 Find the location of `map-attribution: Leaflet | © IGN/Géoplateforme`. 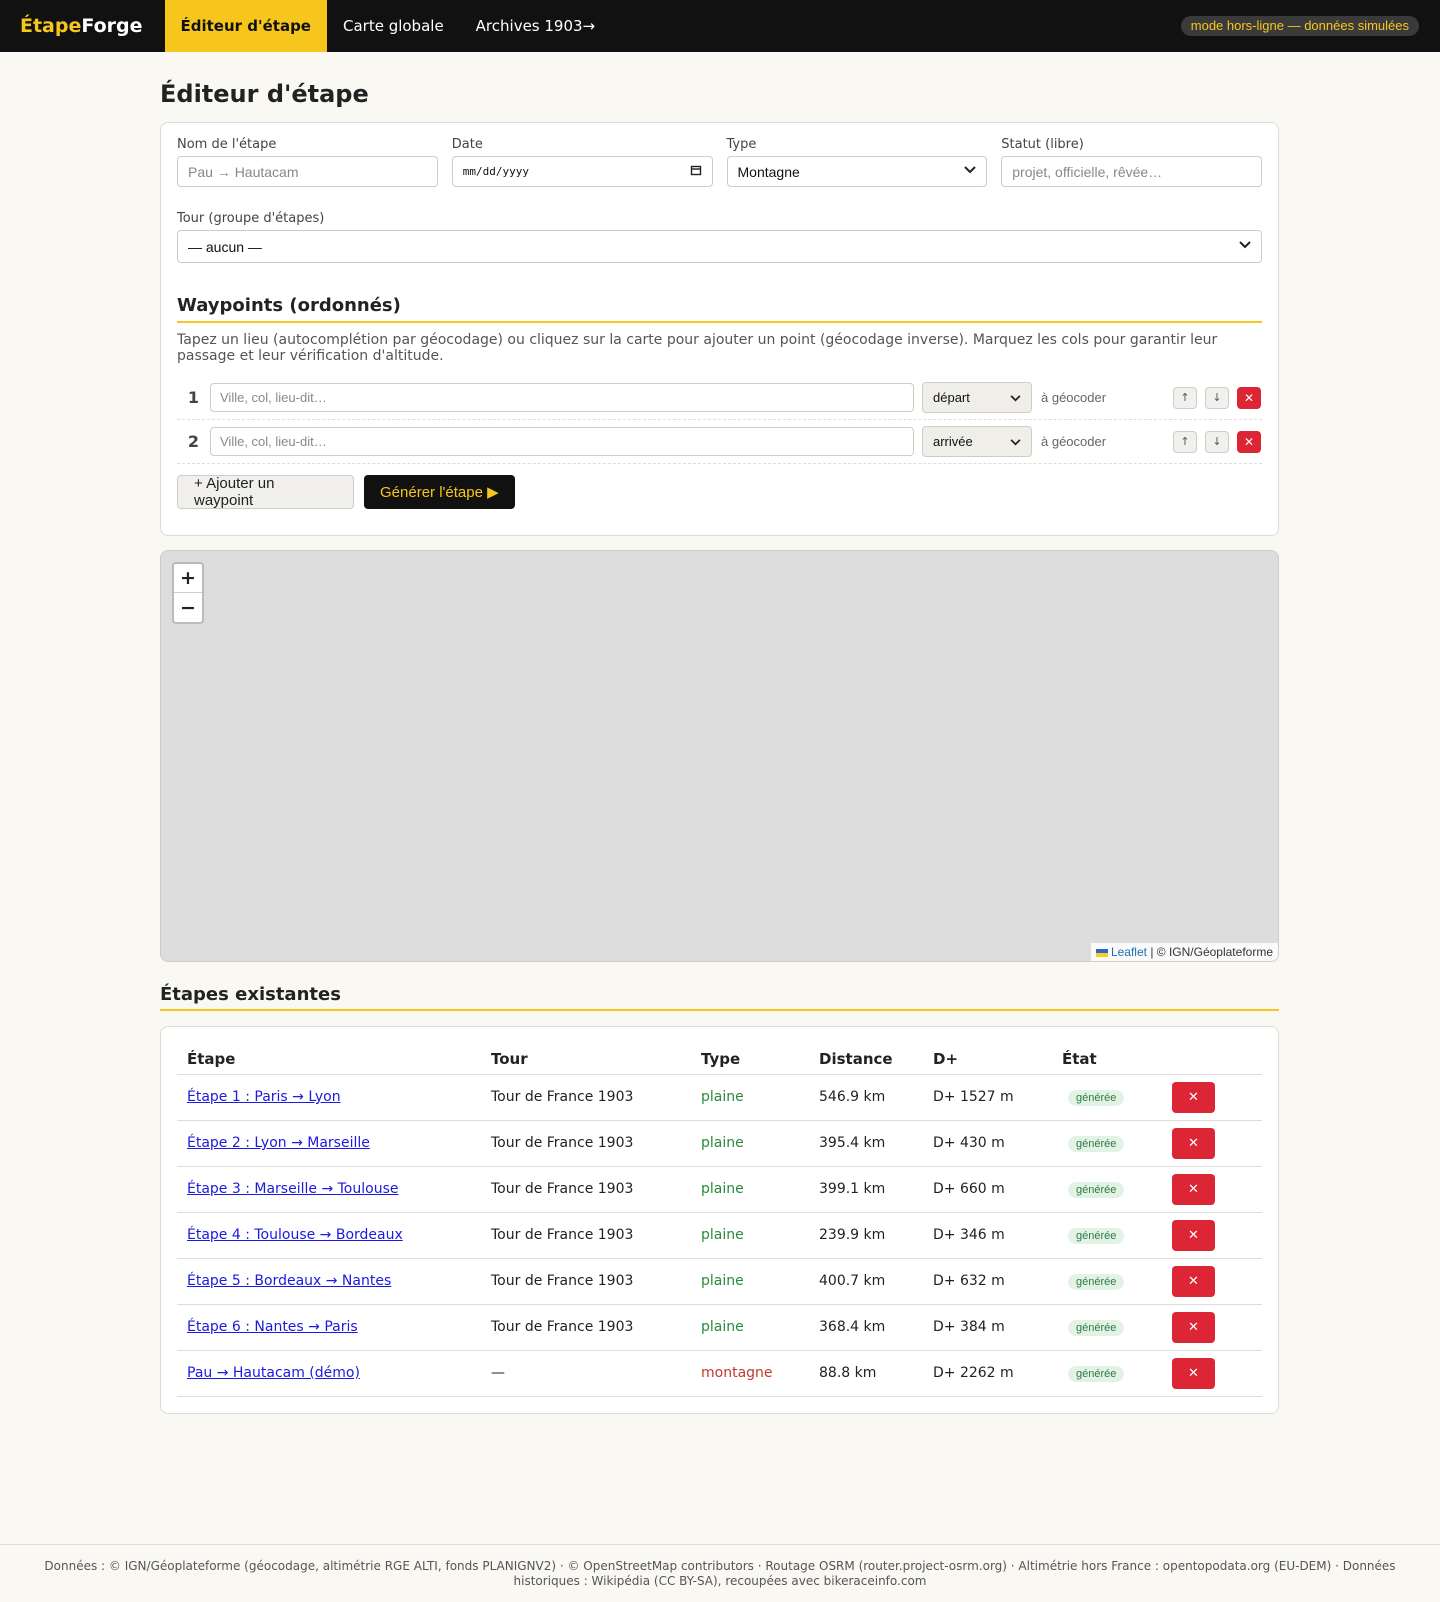

map-attribution: Leaflet | © IGN/Géoplateforme is located at coordinates (1184, 952).